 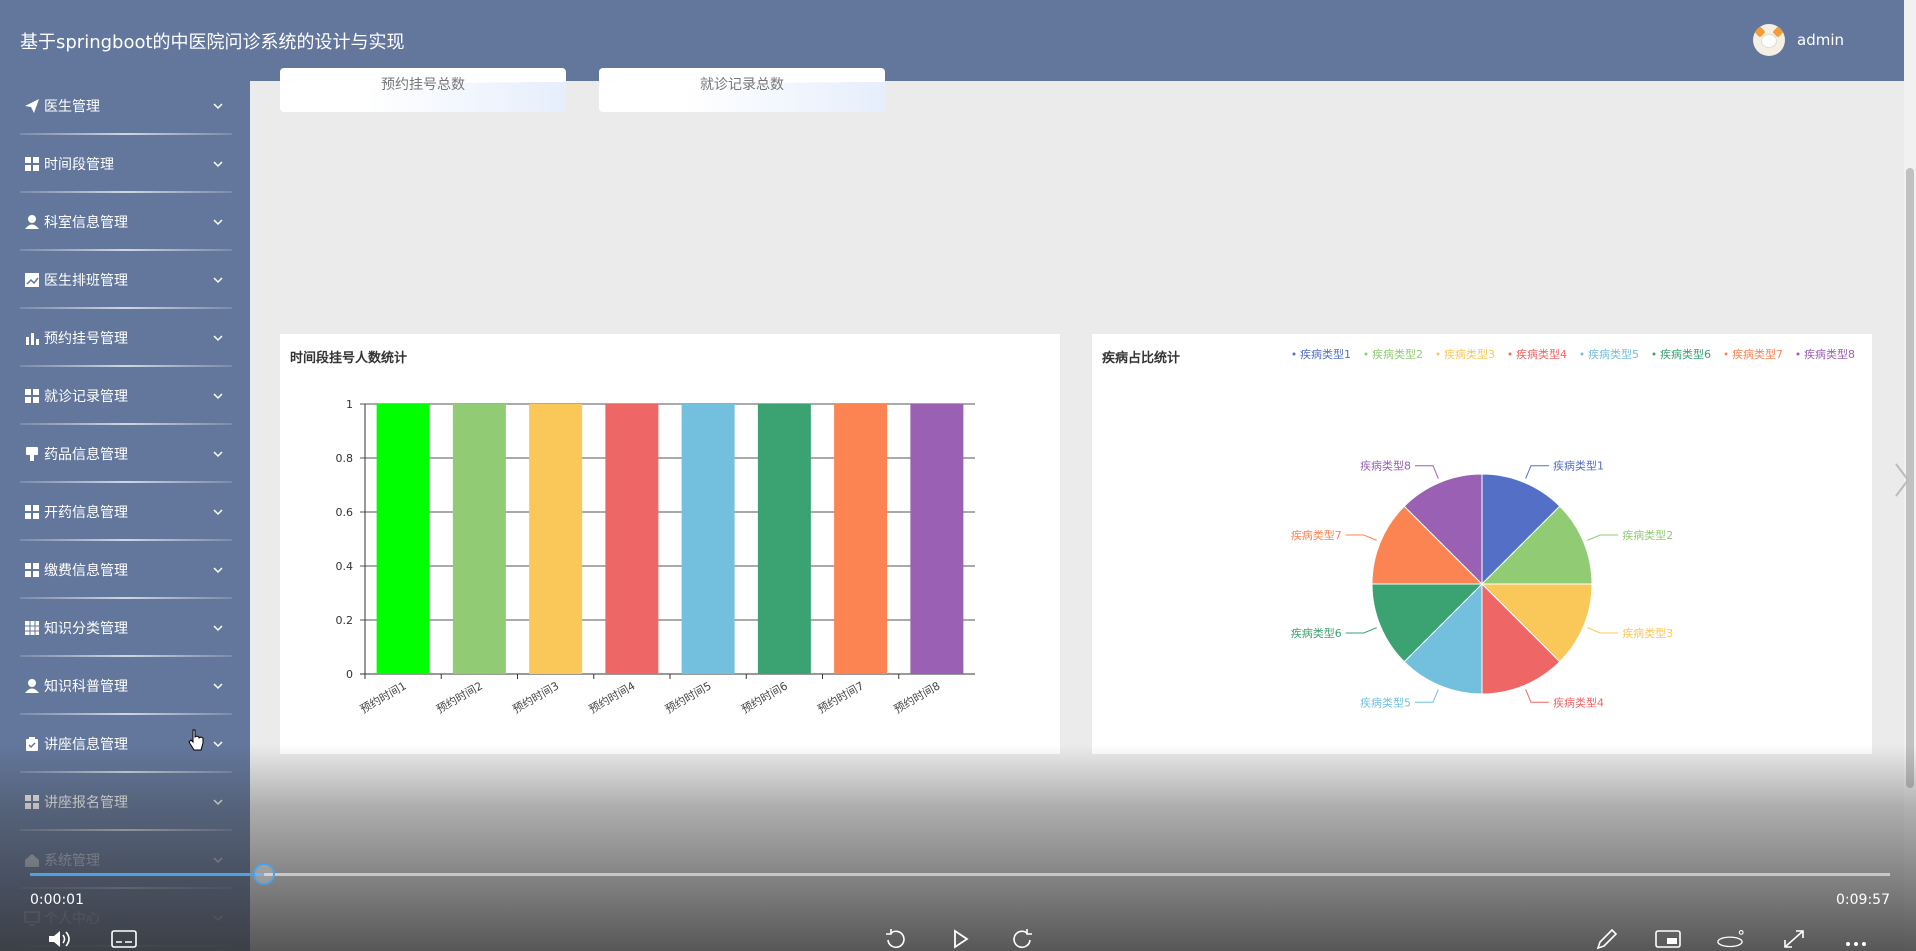 I want to click on legend-item: 疾病类型2, so click(x=1397, y=354).